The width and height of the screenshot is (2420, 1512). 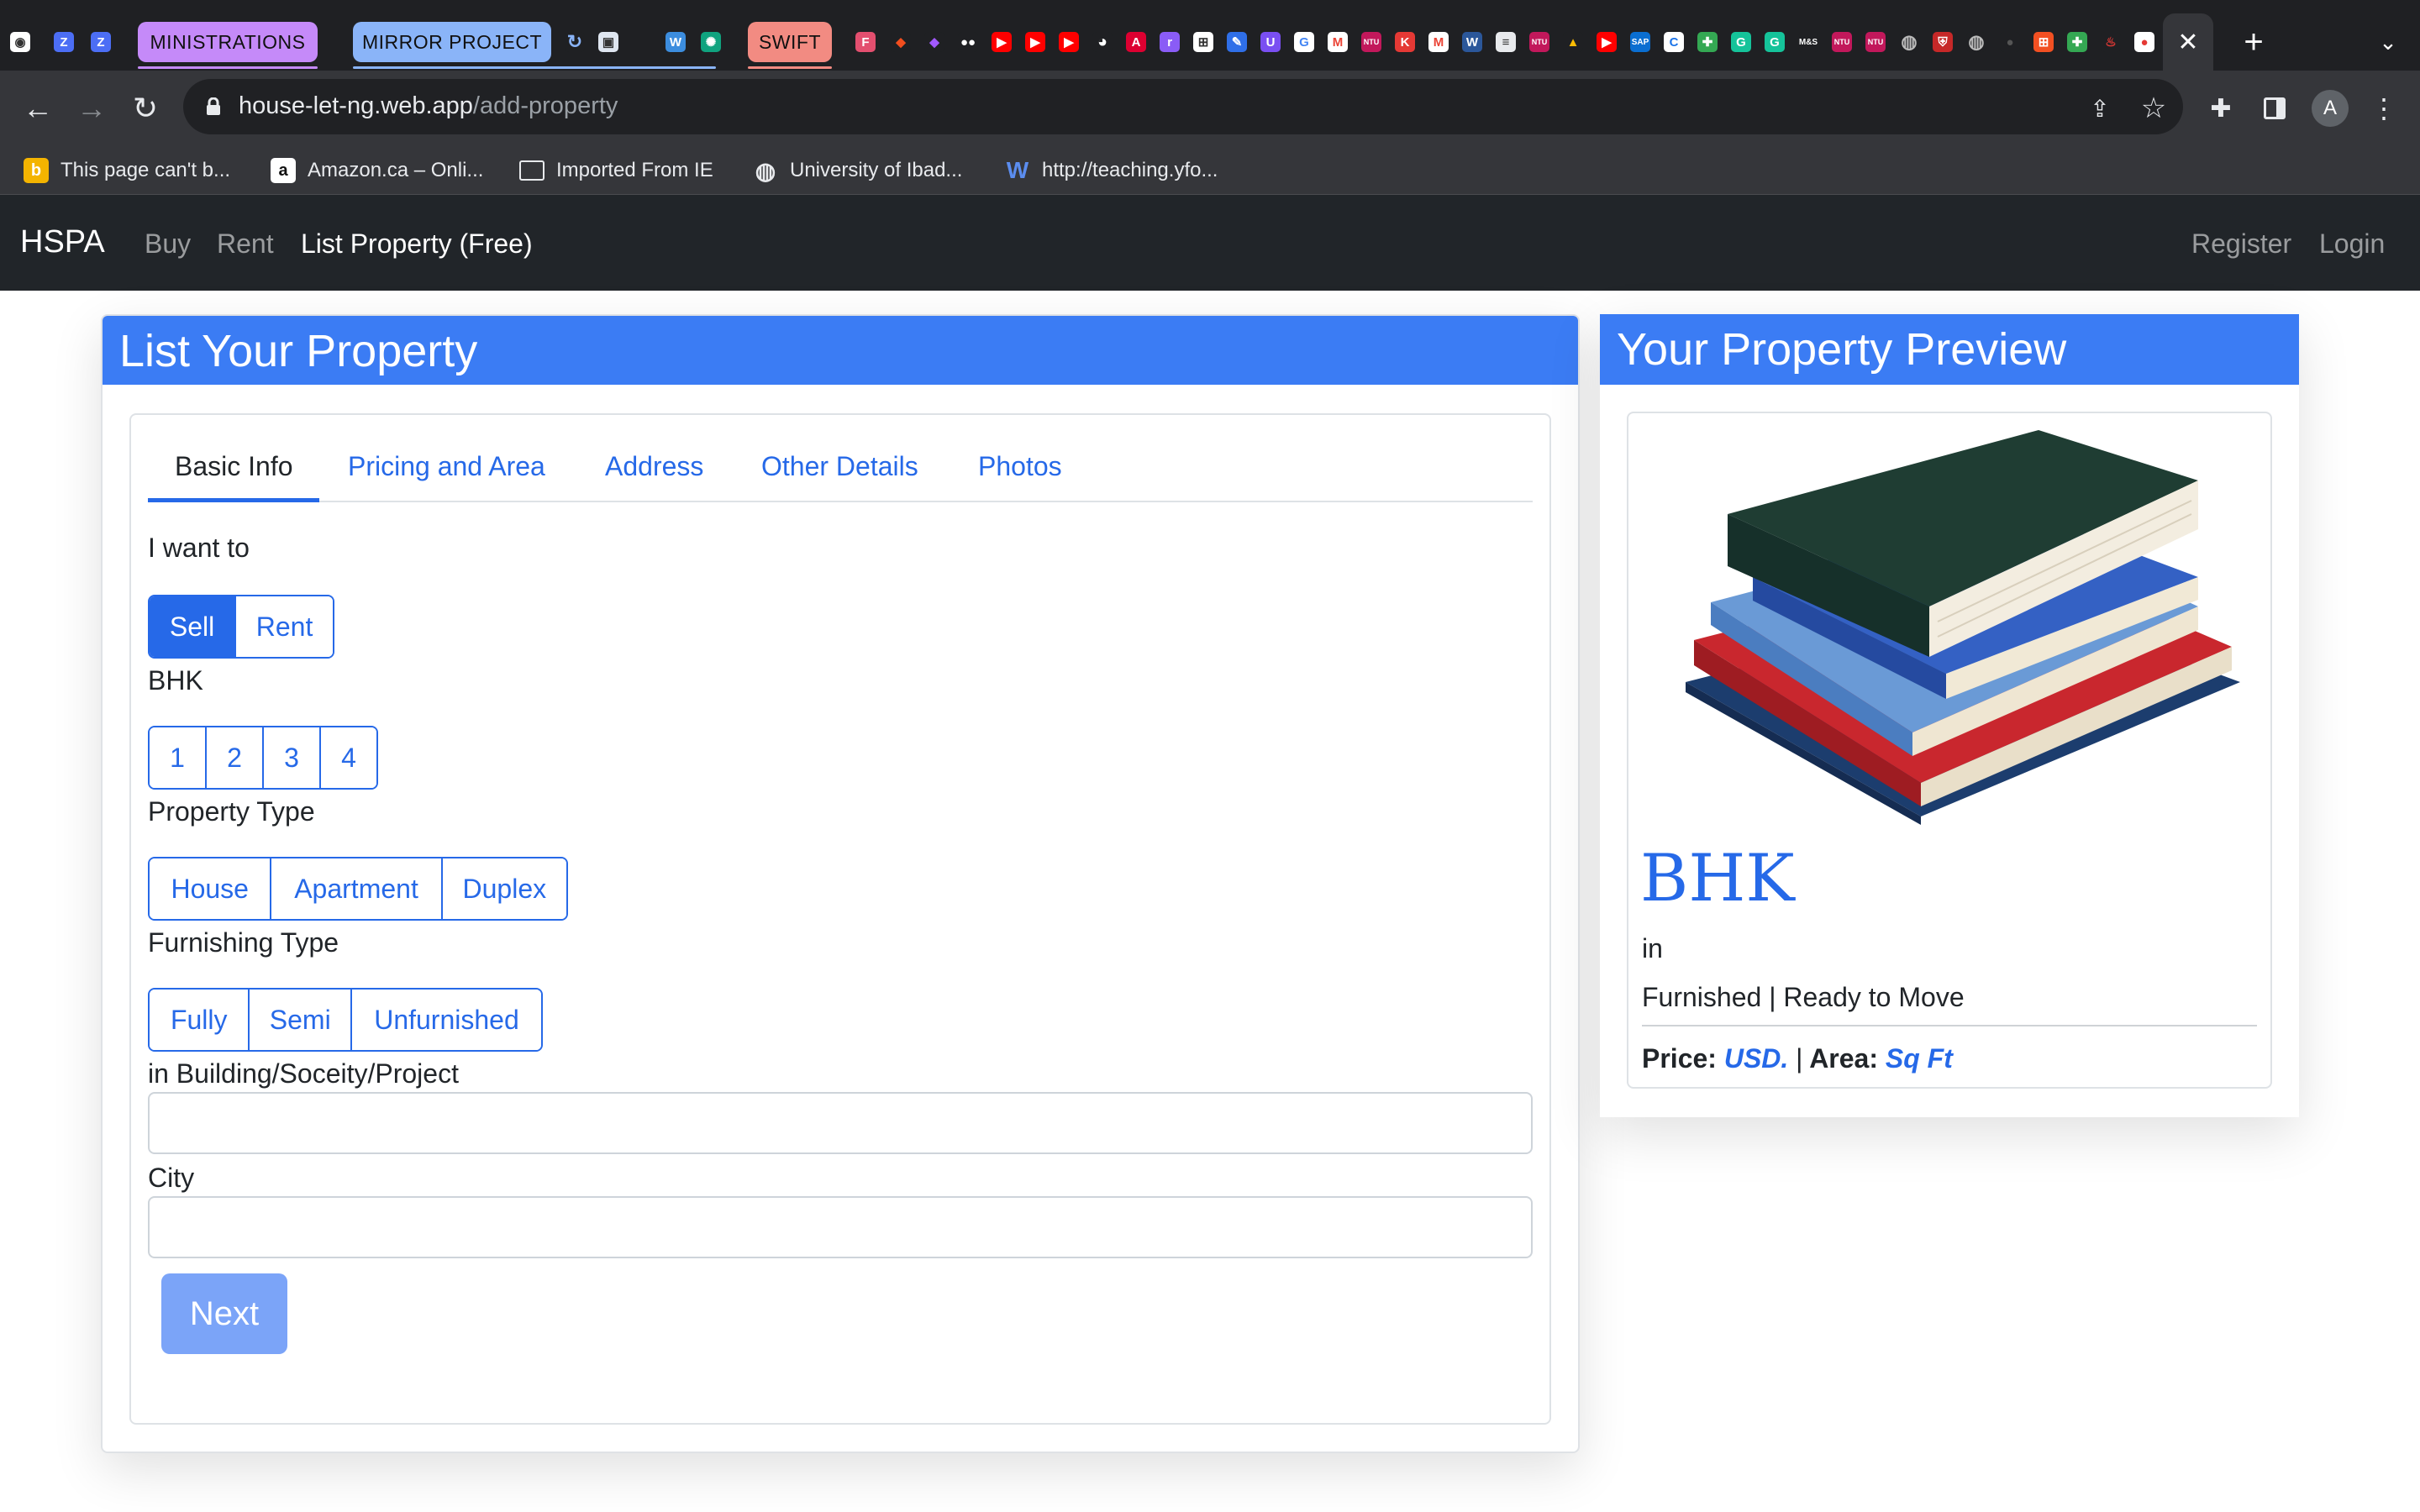 What do you see at coordinates (355, 888) in the screenshot?
I see `apartment-button: Apartment` at bounding box center [355, 888].